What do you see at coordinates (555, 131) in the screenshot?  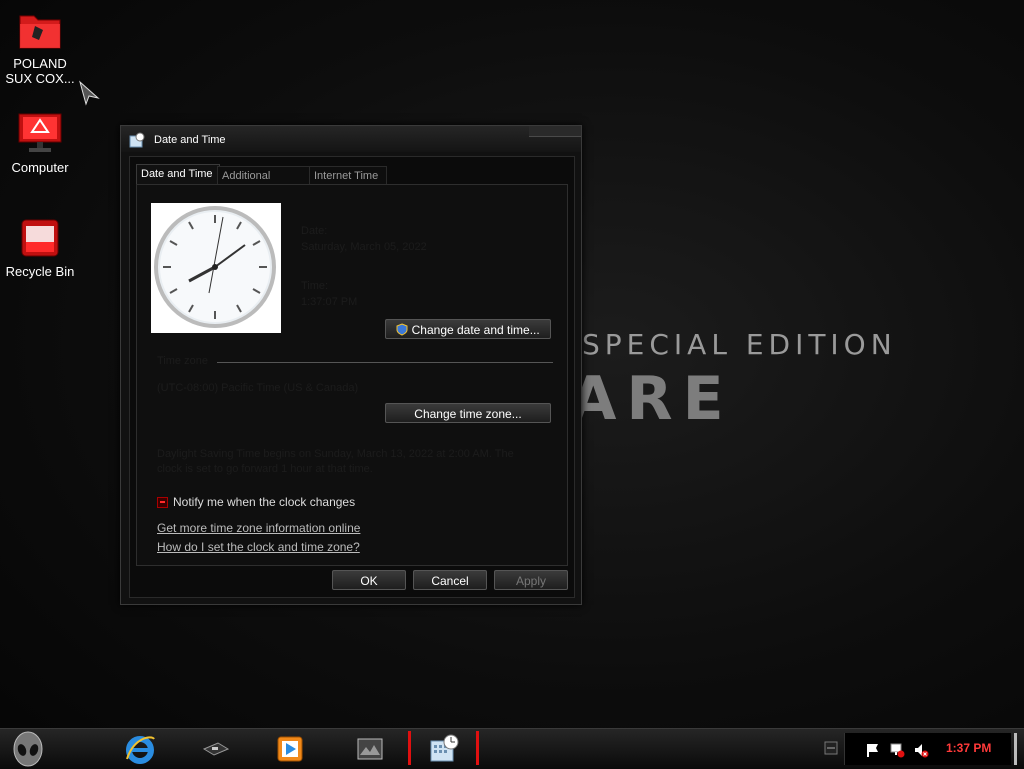 I see `titlebar-decoration` at bounding box center [555, 131].